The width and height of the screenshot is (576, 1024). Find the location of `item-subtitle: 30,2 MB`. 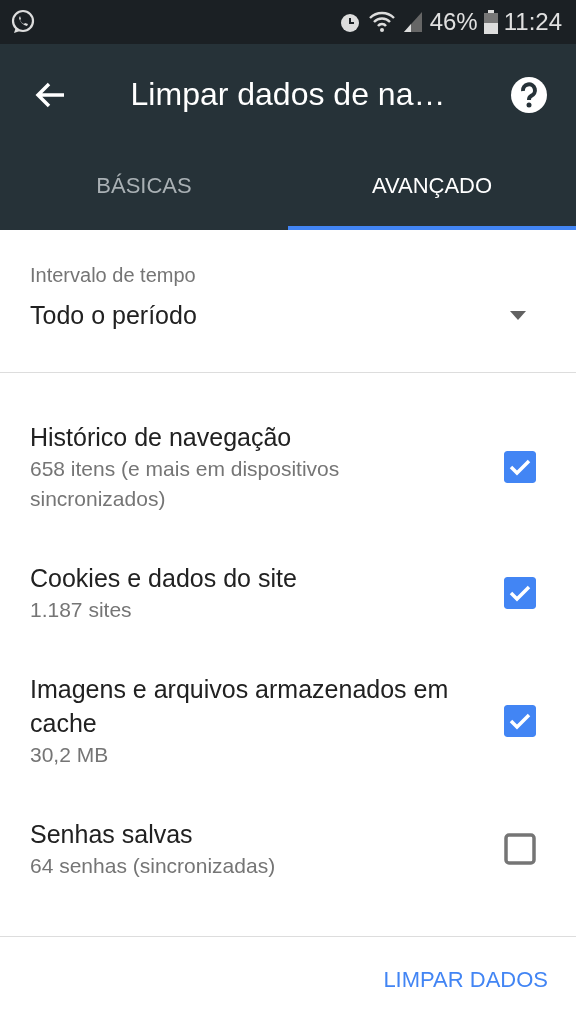

item-subtitle: 30,2 MB is located at coordinates (70, 755).